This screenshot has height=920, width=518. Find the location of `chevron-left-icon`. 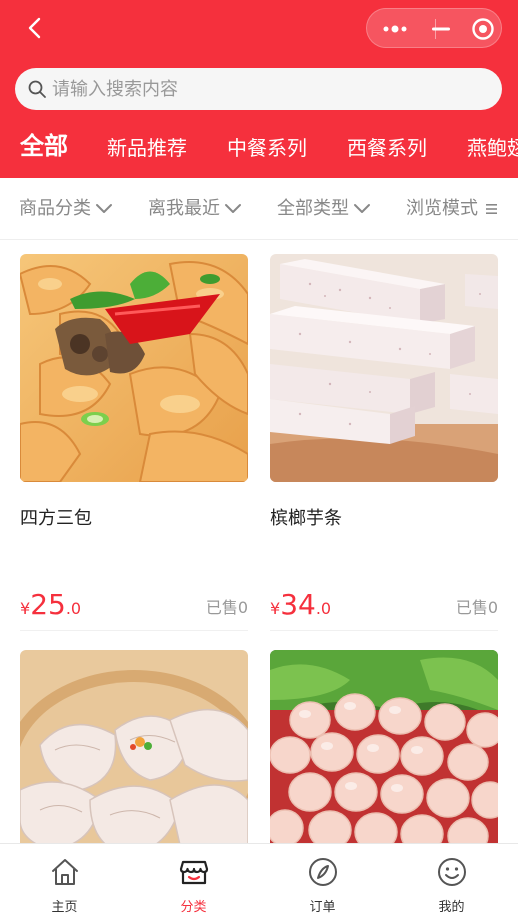

chevron-left-icon is located at coordinates (34, 28).